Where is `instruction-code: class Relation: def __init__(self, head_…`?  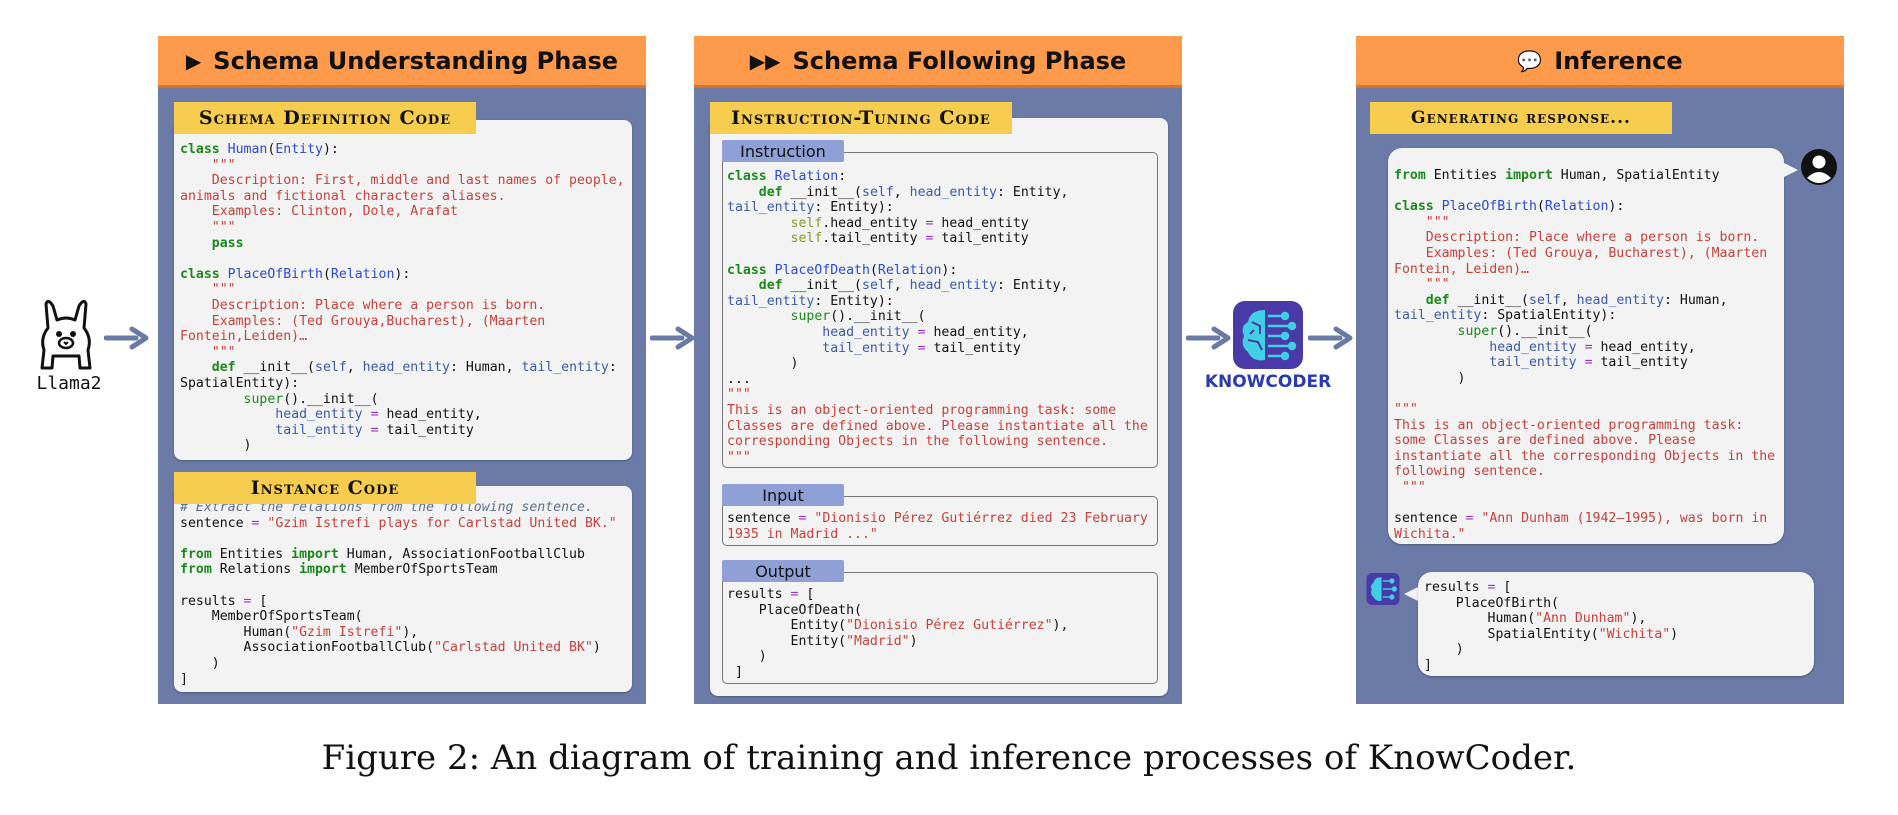 instruction-code: class Relation: def __init__(self, head_… is located at coordinates (937, 317).